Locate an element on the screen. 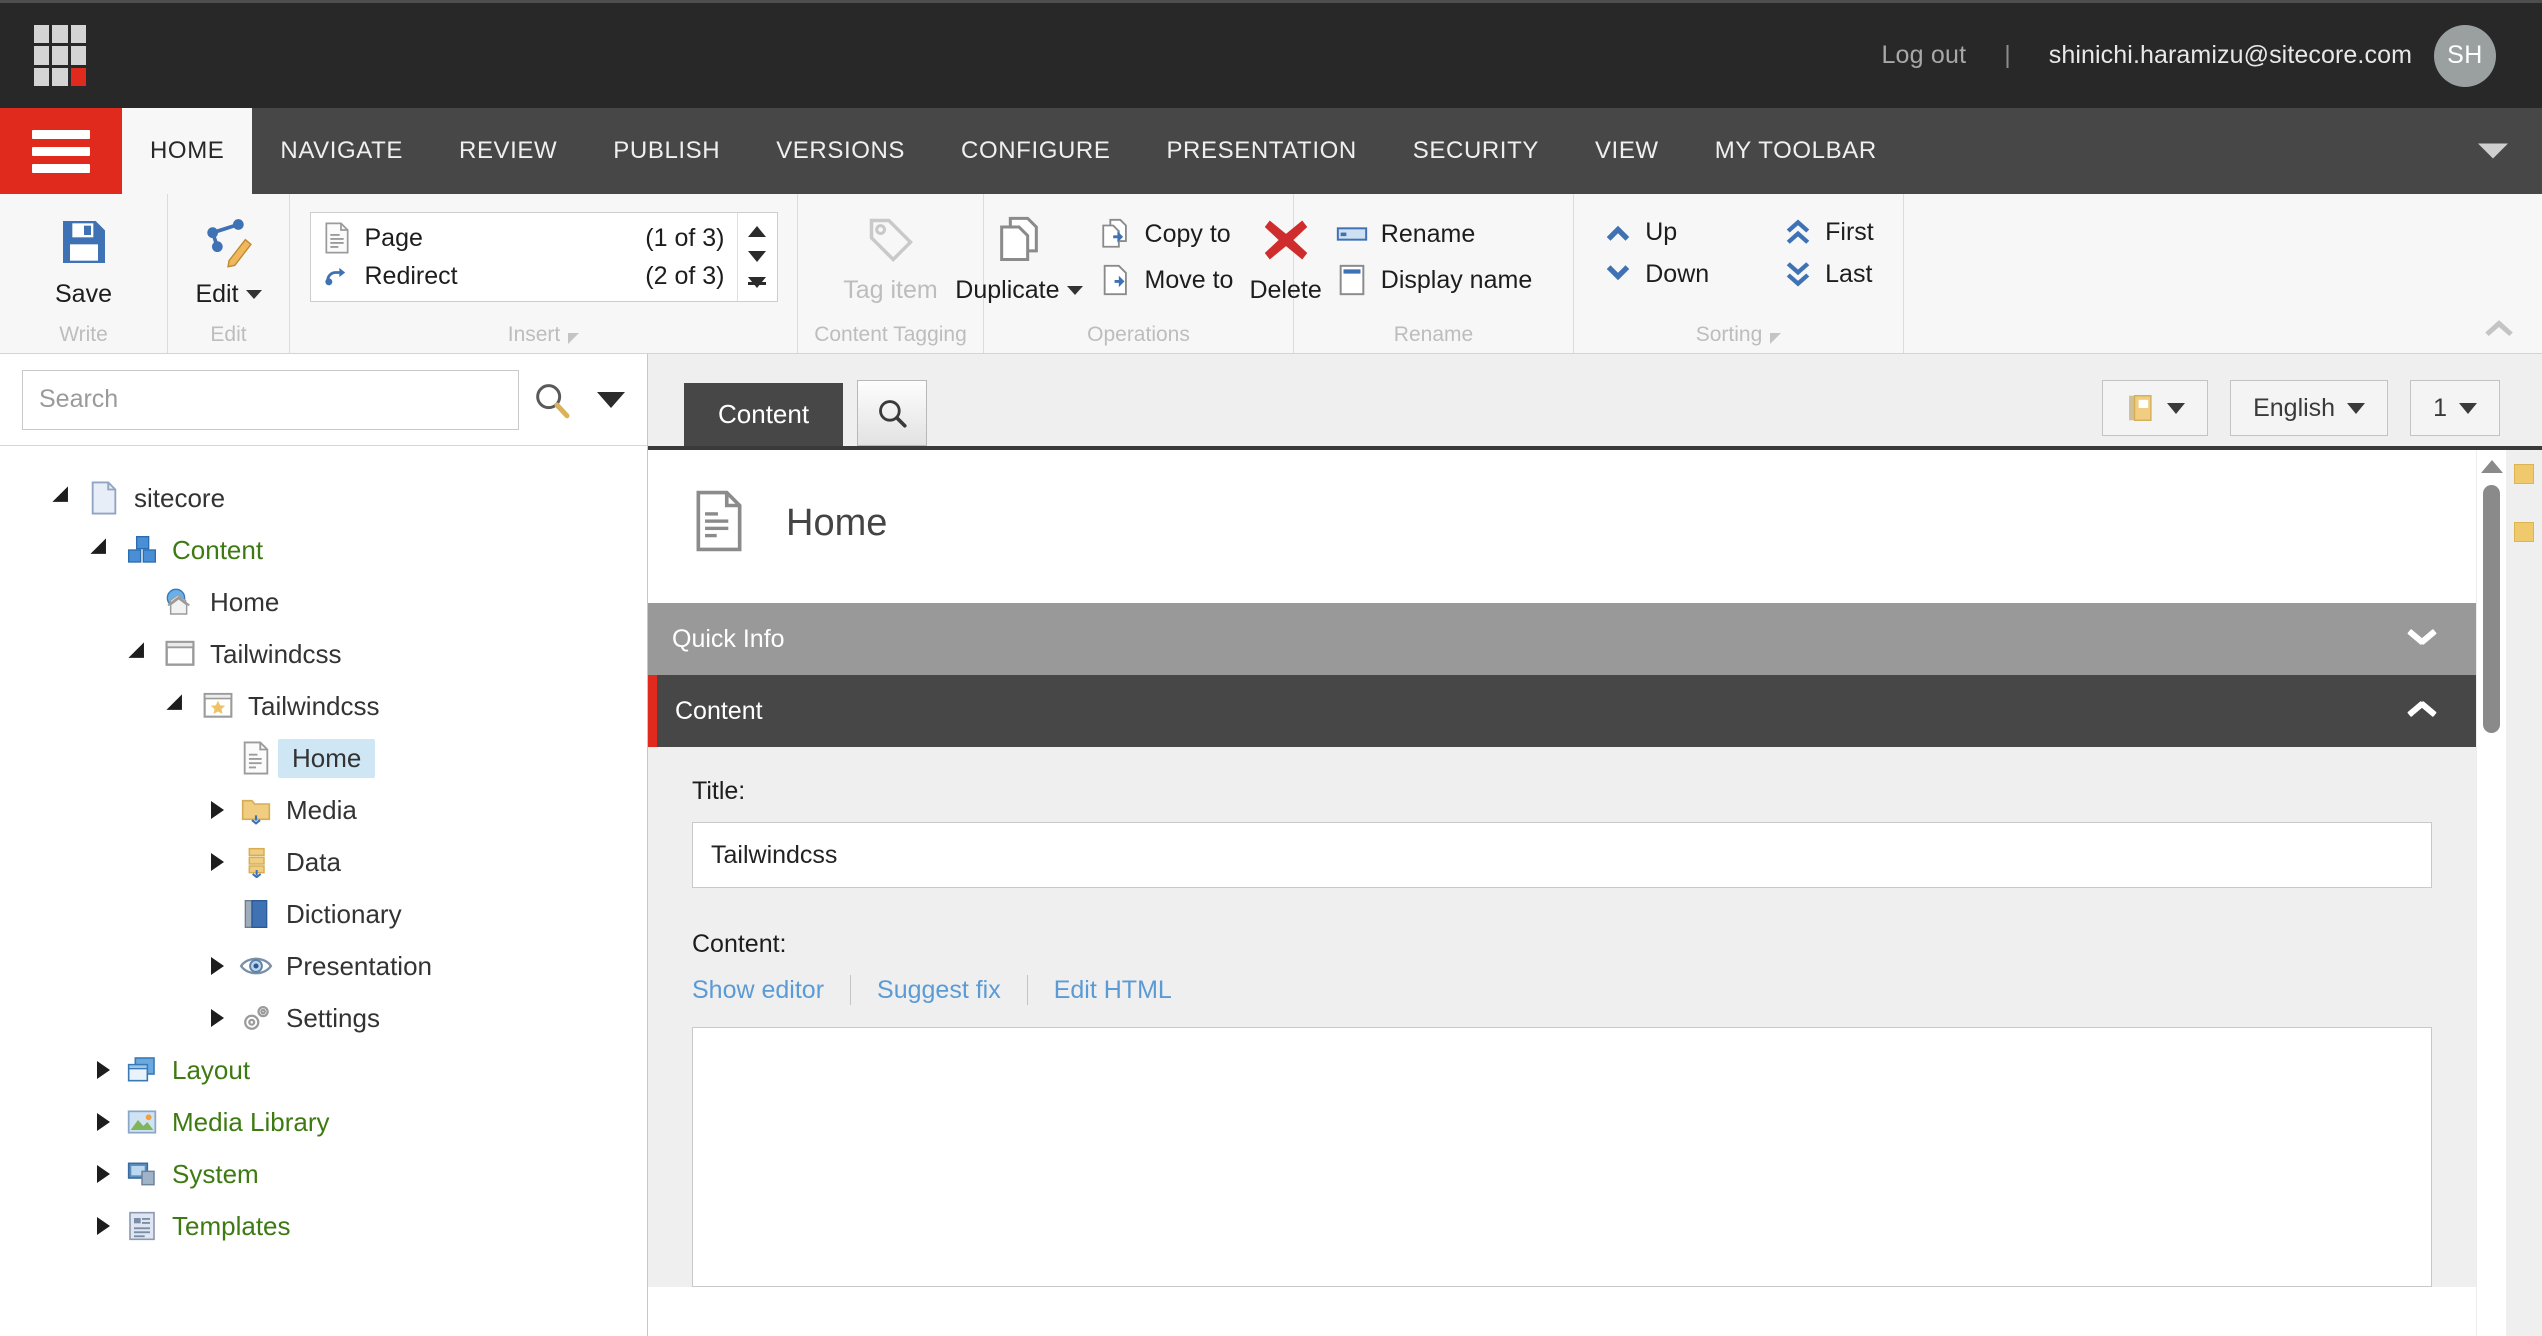  tree-search-bar is located at coordinates (323, 400).